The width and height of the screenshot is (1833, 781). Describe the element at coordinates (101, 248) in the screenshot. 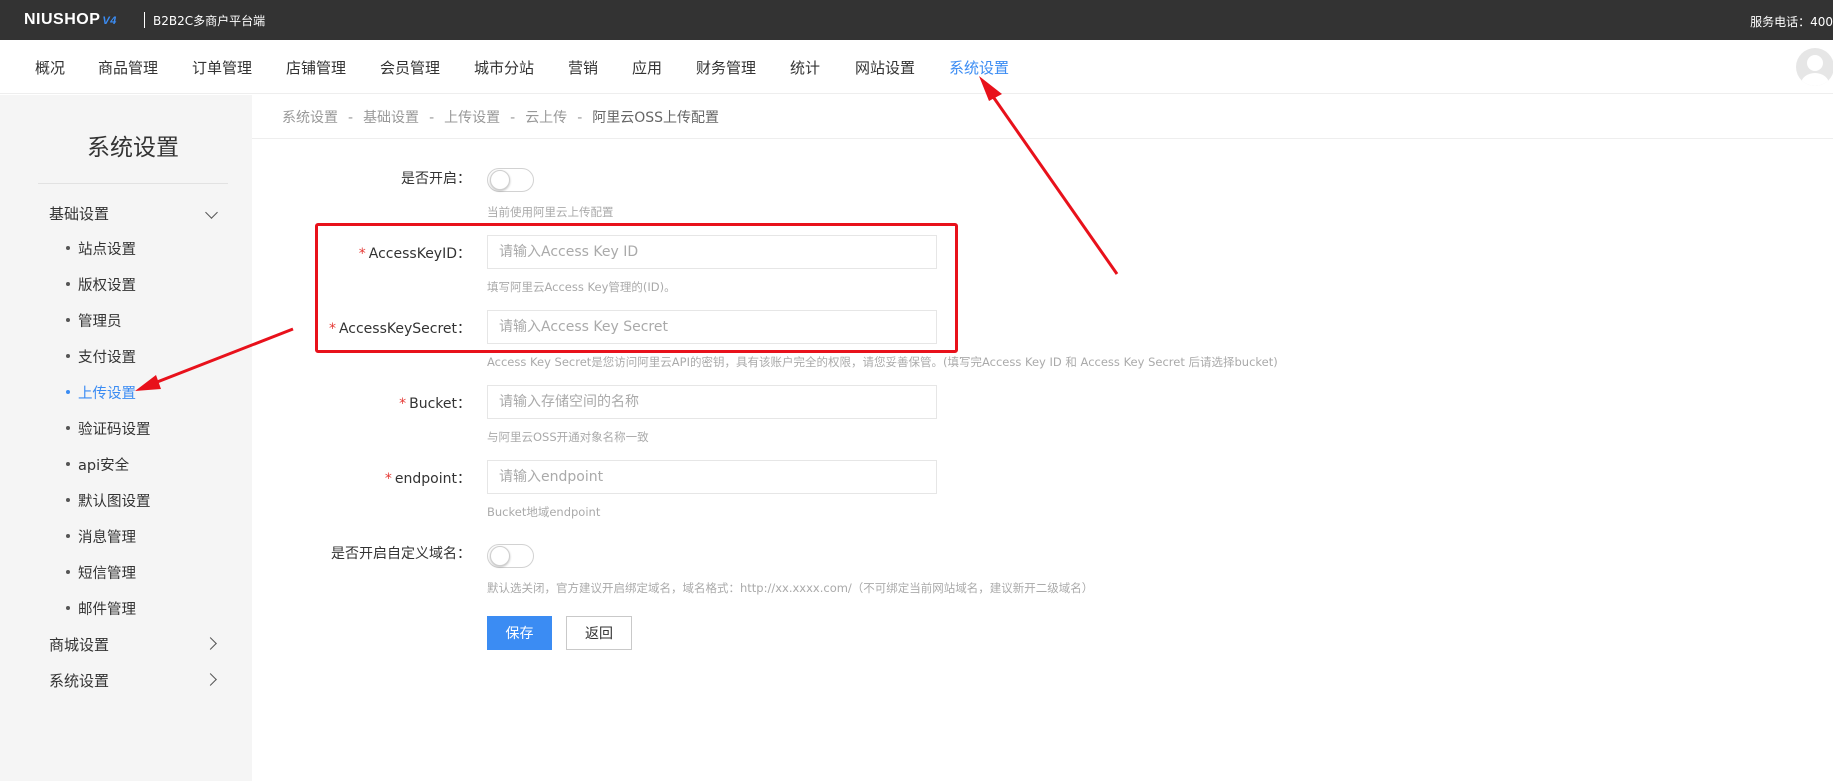

I see `sidebar-item-site: 站点设置` at that location.